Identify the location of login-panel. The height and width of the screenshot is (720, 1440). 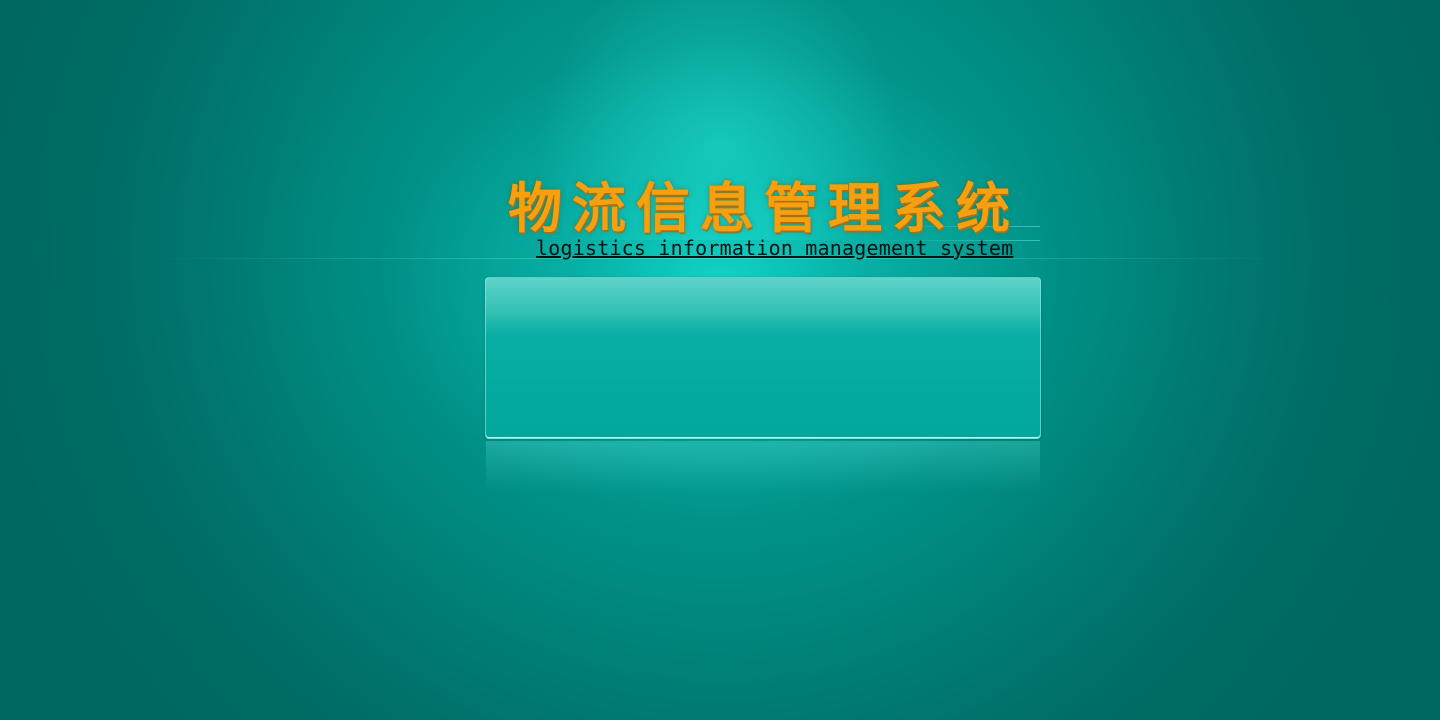
(763, 358).